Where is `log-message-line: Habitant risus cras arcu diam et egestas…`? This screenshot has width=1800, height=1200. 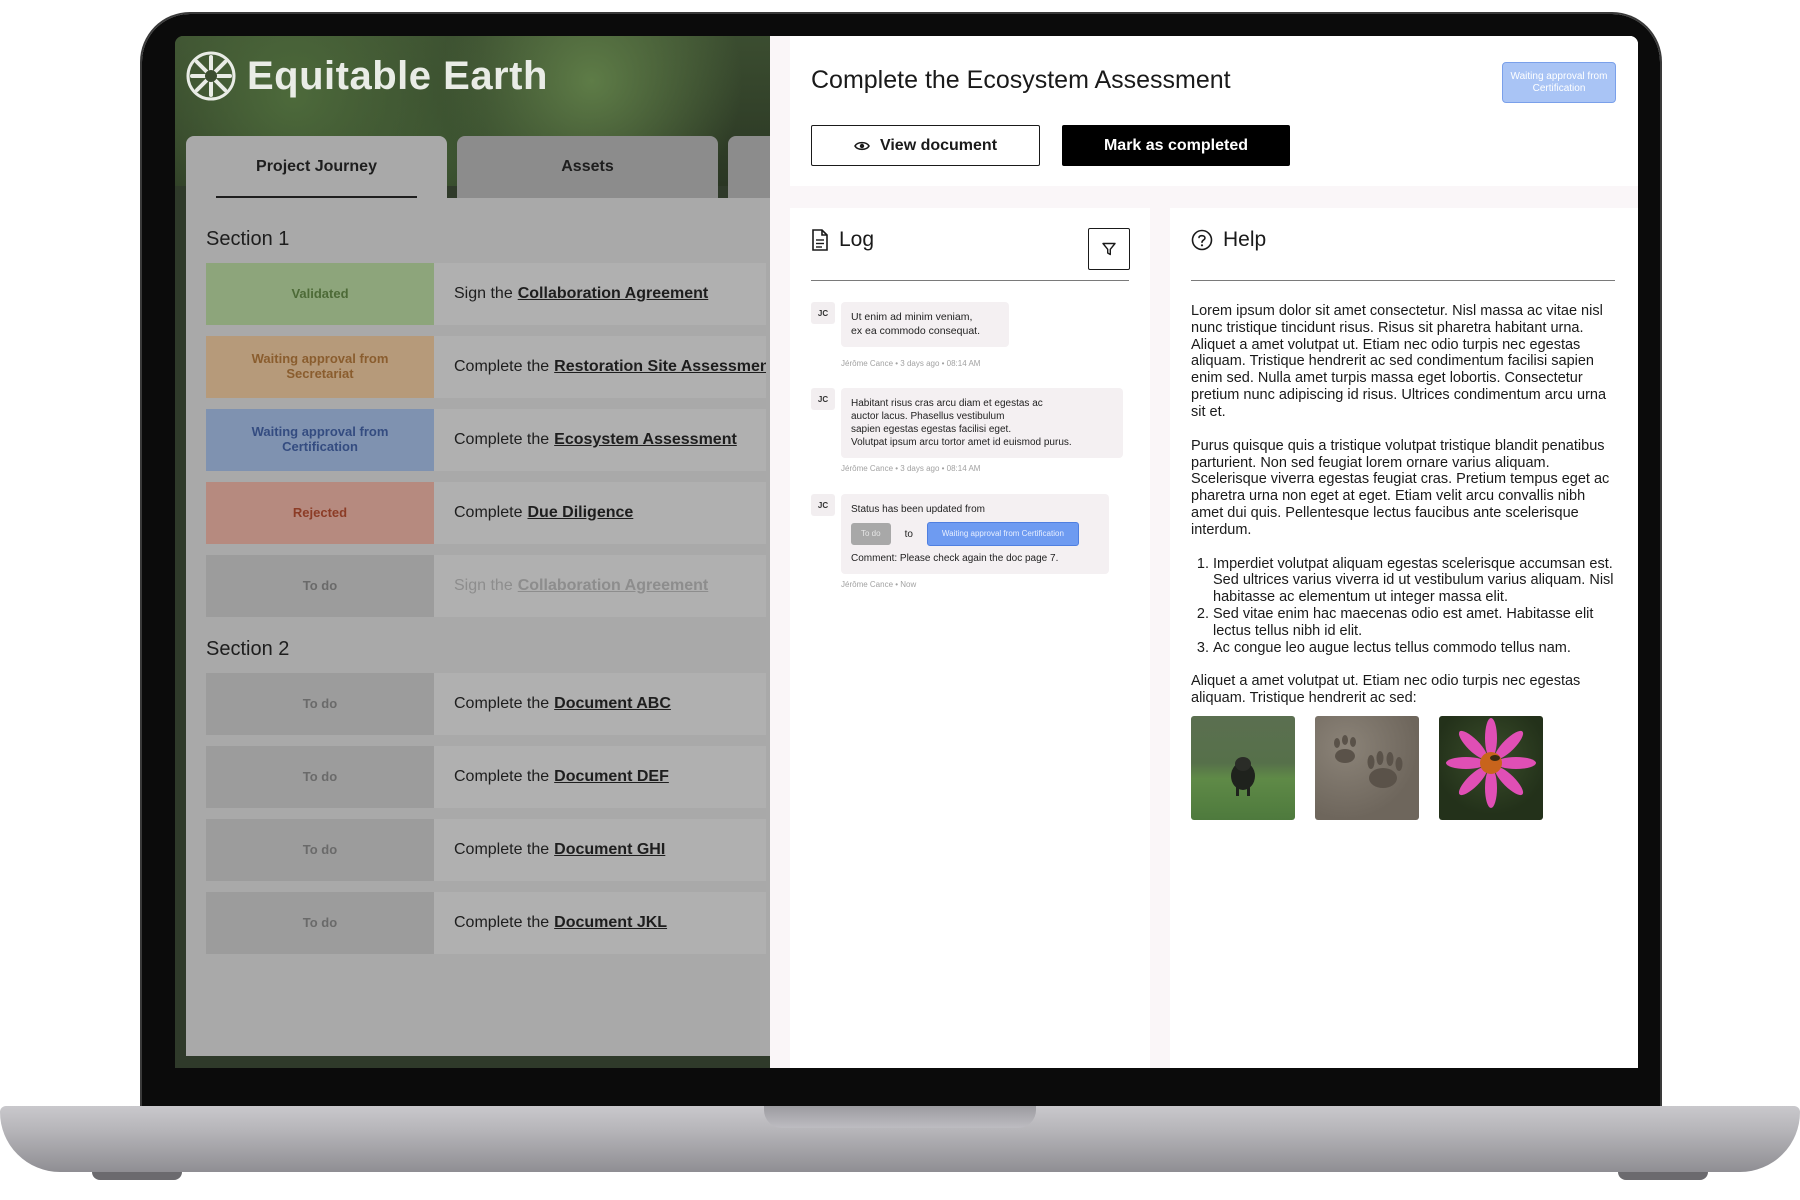 log-message-line: Habitant risus cras arcu diam et egestas… is located at coordinates (947, 403).